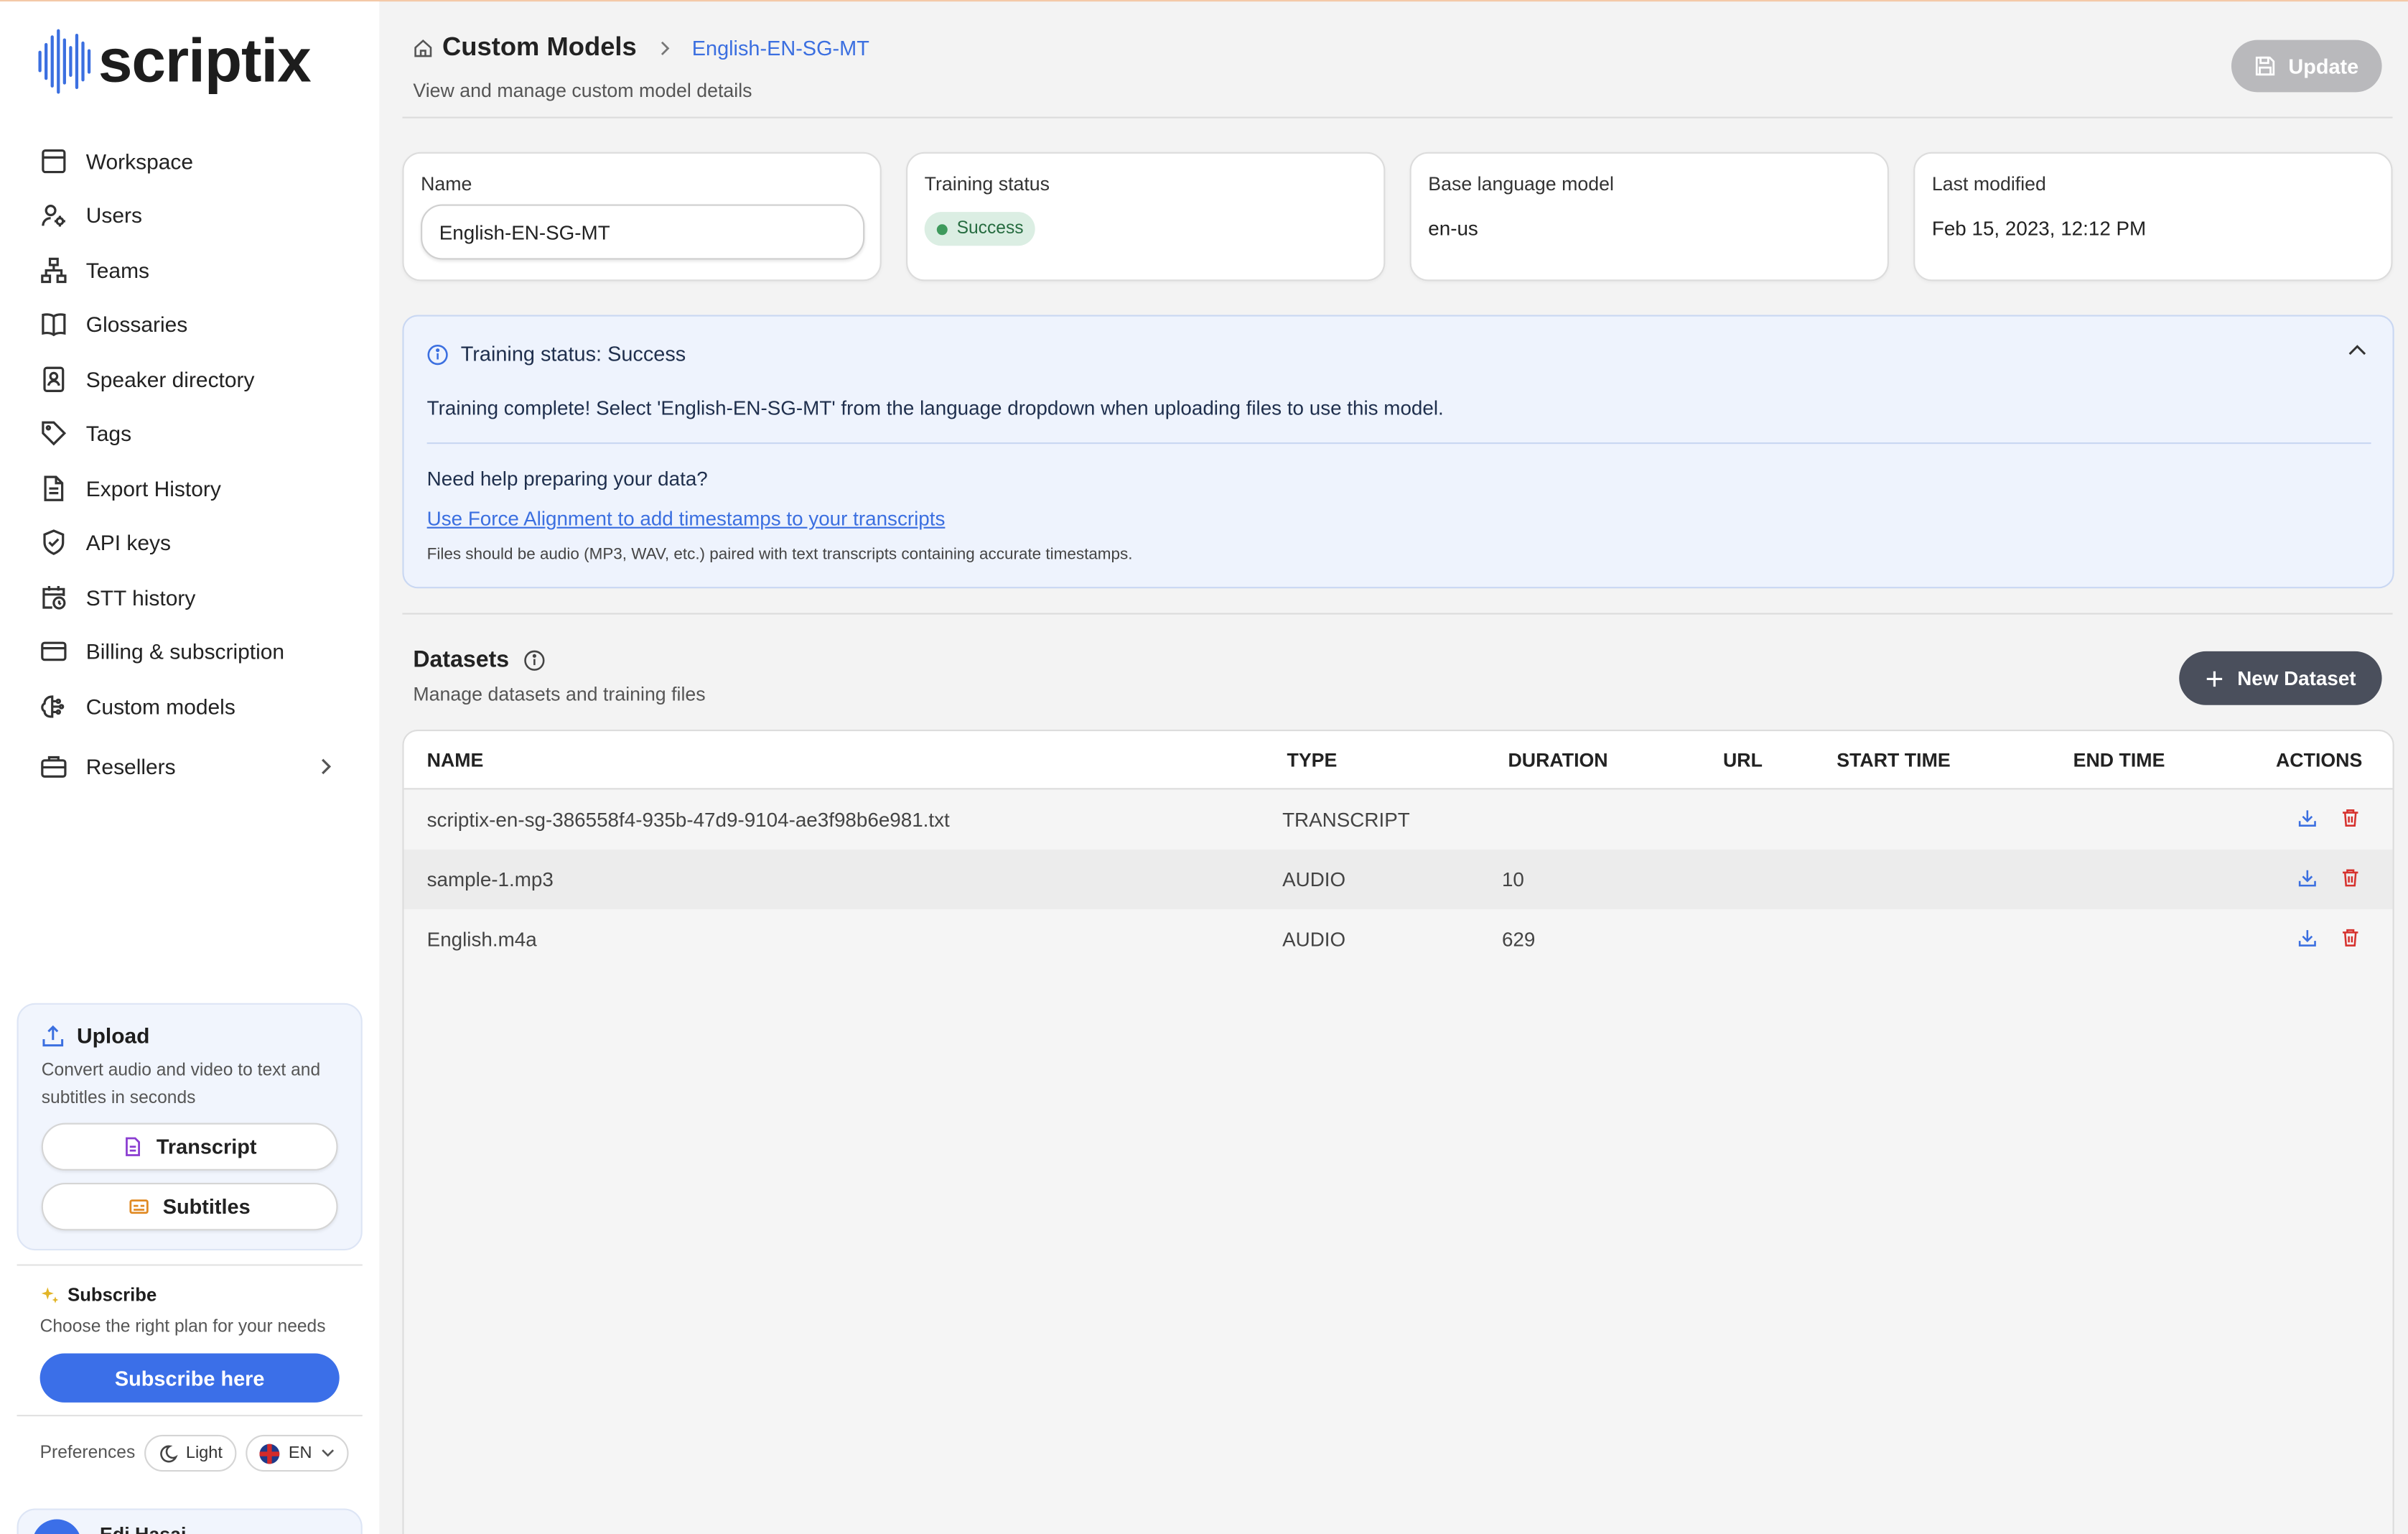  Describe the element at coordinates (942, 229) in the screenshot. I see `status-dot-icon` at that location.